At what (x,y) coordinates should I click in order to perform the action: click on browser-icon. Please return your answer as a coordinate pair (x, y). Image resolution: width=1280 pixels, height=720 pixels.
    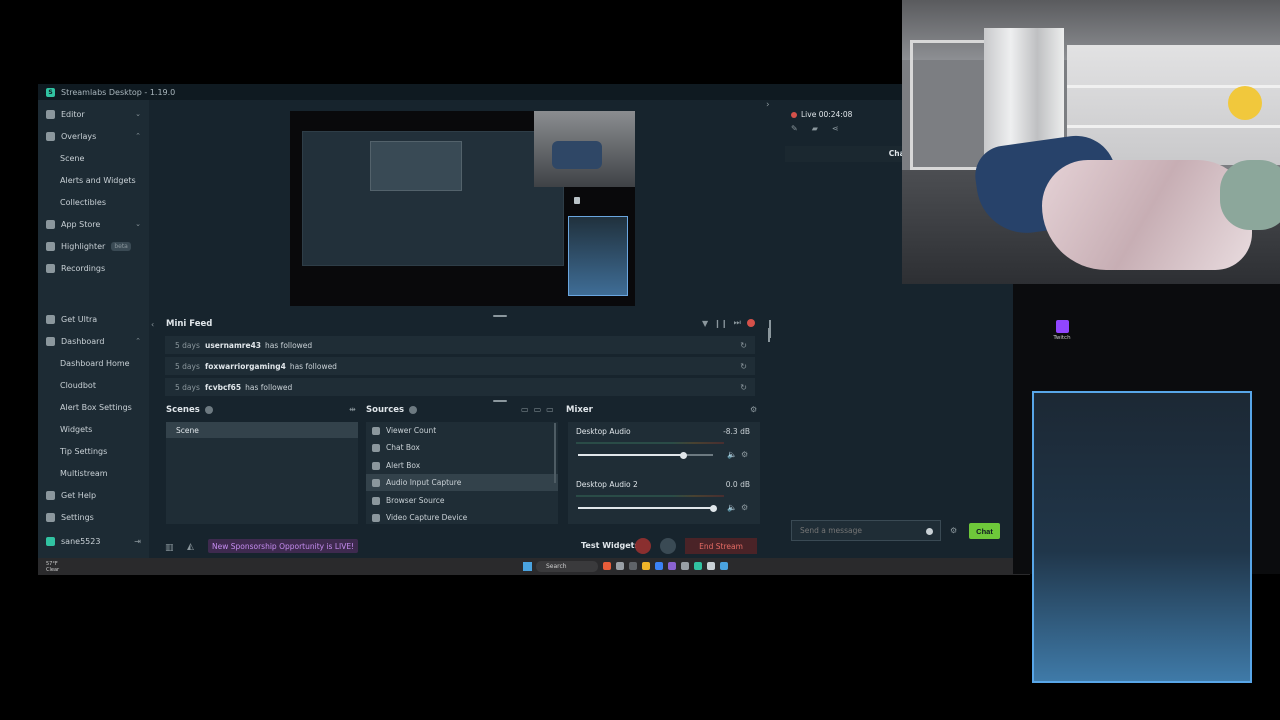
    Looking at the image, I should click on (659, 566).